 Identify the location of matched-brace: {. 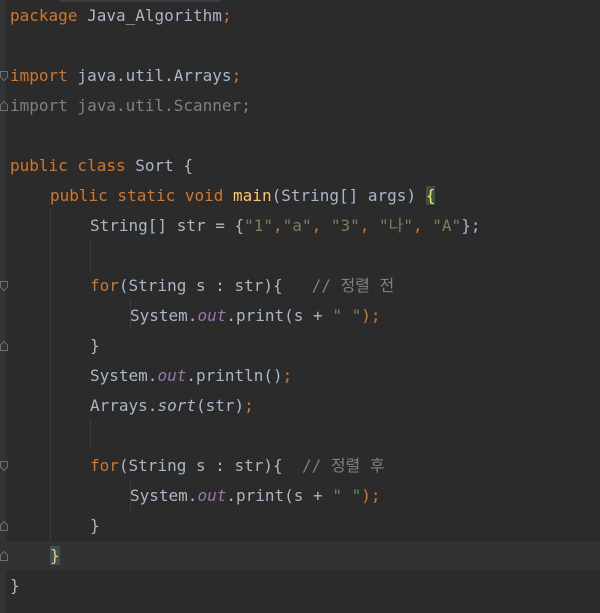
(430, 195).